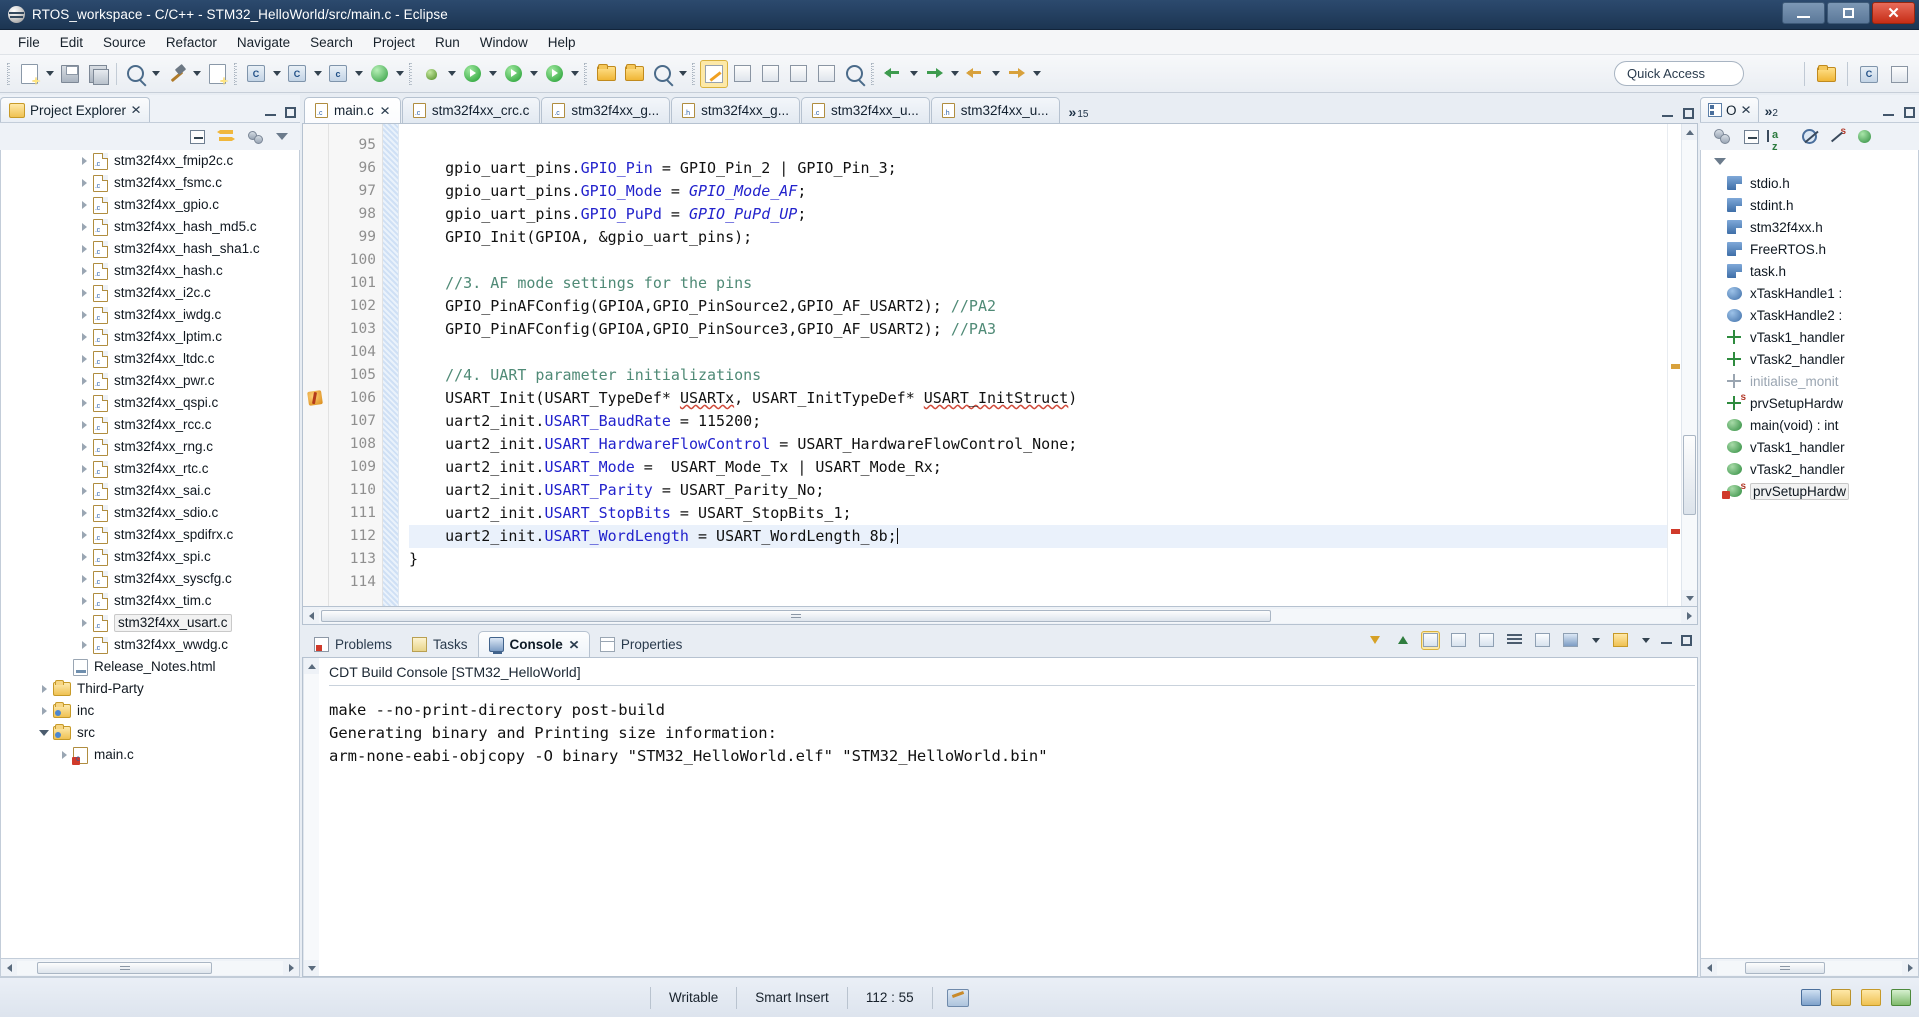  Describe the element at coordinates (270, 112) in the screenshot. I see `minimize-icon` at that location.